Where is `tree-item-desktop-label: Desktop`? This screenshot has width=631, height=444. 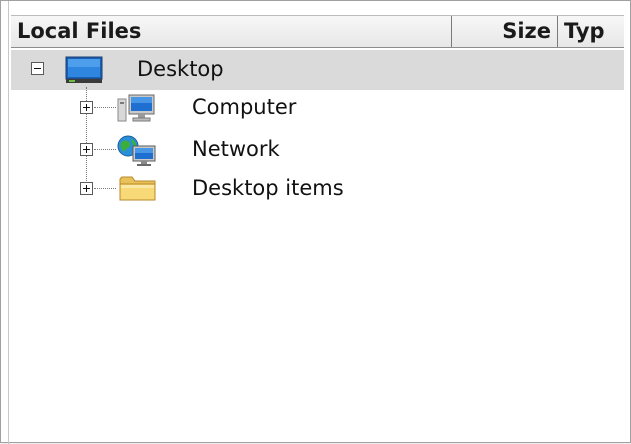
tree-item-desktop-label: Desktop is located at coordinates (180, 69).